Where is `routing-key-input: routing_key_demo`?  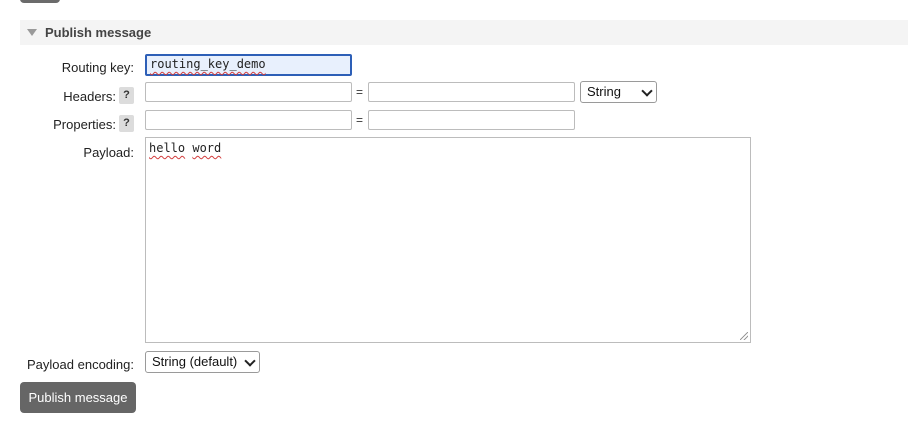 routing-key-input: routing_key_demo is located at coordinates (248, 65).